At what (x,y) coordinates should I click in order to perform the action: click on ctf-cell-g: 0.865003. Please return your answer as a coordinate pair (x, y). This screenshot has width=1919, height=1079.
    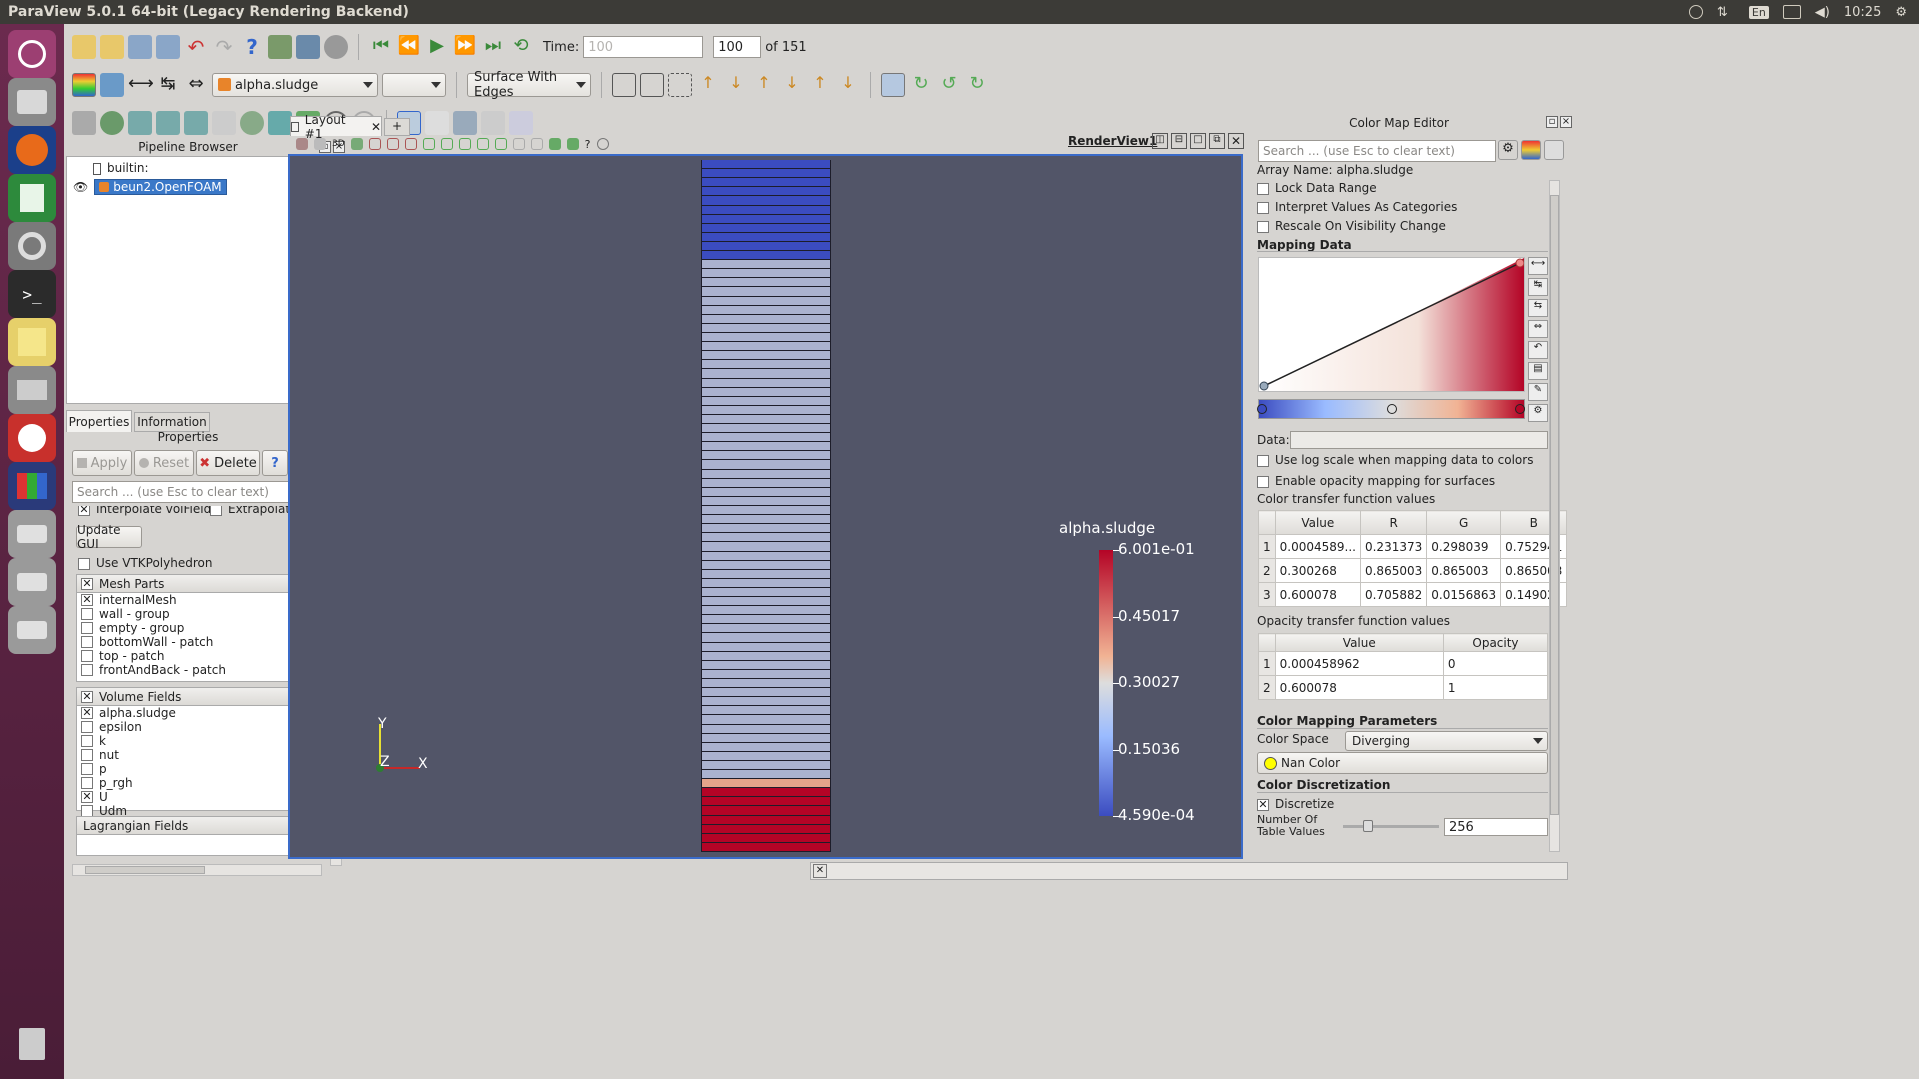
    Looking at the image, I should click on (1464, 570).